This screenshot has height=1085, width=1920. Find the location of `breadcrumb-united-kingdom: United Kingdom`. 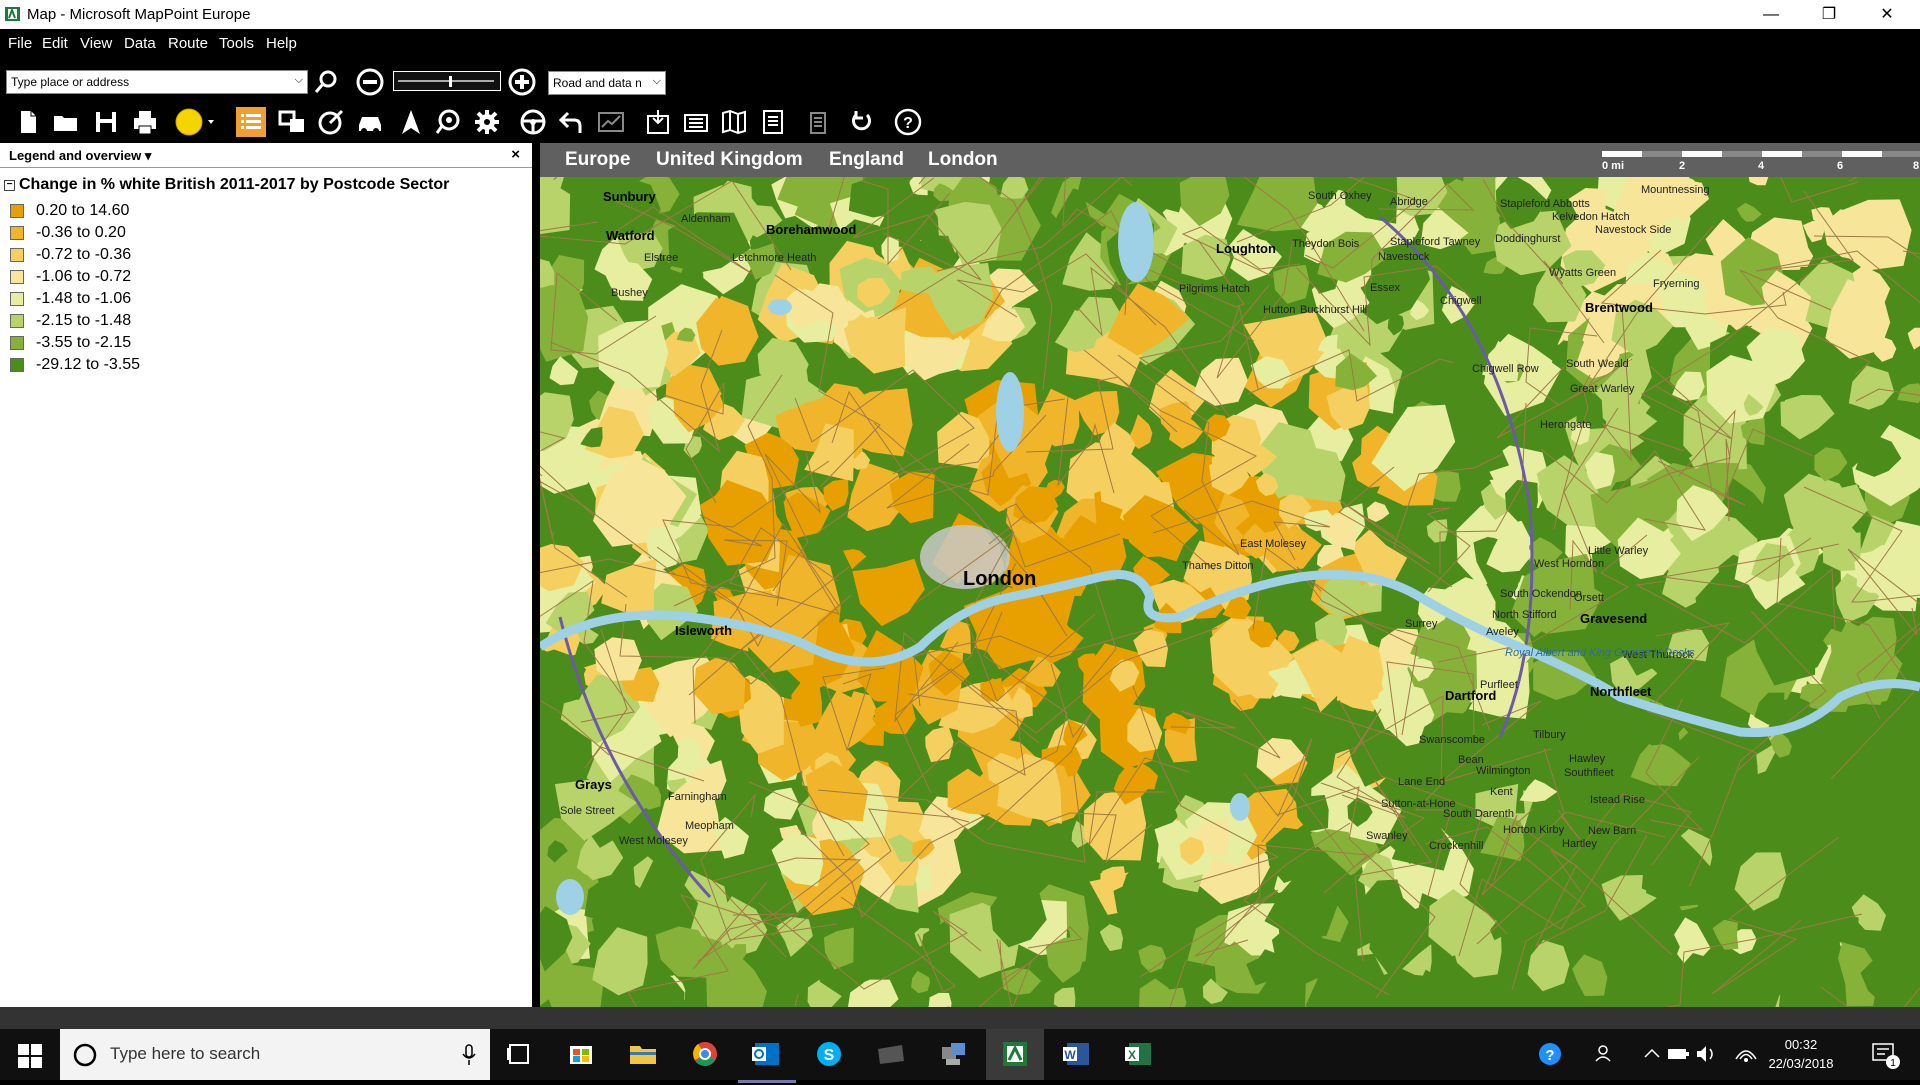

breadcrumb-united-kingdom: United Kingdom is located at coordinates (729, 160).